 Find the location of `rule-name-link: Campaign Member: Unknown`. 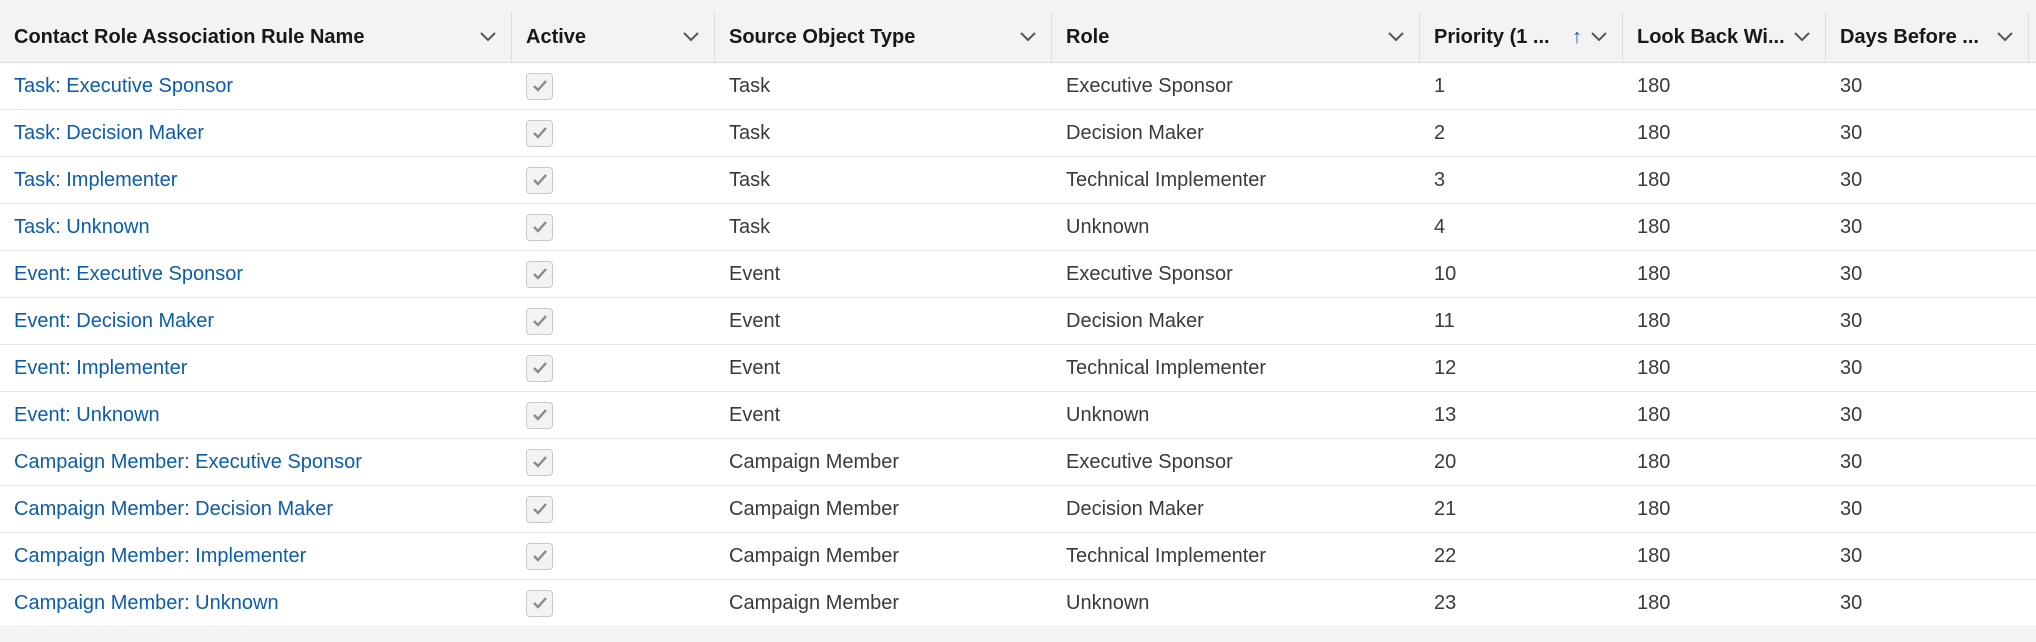

rule-name-link: Campaign Member: Unknown is located at coordinates (146, 603).